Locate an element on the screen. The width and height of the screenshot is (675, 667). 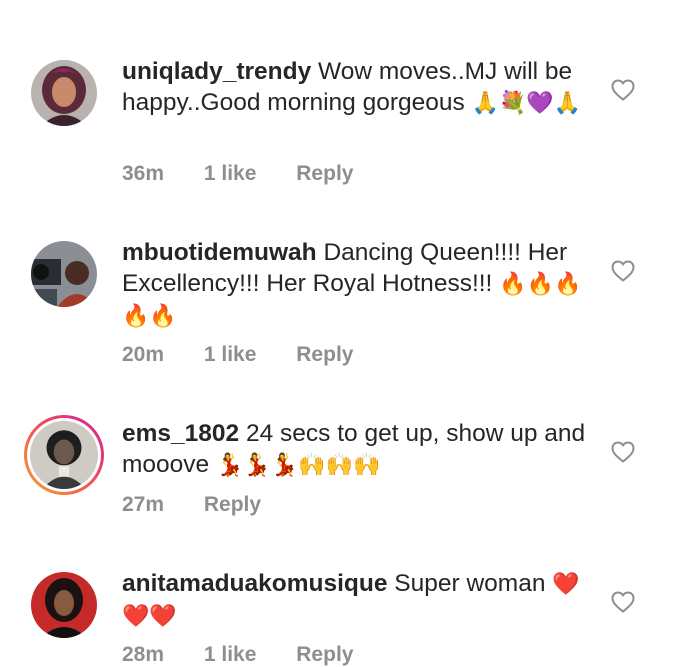
avatar-story-ring is located at coordinates (64, 455).